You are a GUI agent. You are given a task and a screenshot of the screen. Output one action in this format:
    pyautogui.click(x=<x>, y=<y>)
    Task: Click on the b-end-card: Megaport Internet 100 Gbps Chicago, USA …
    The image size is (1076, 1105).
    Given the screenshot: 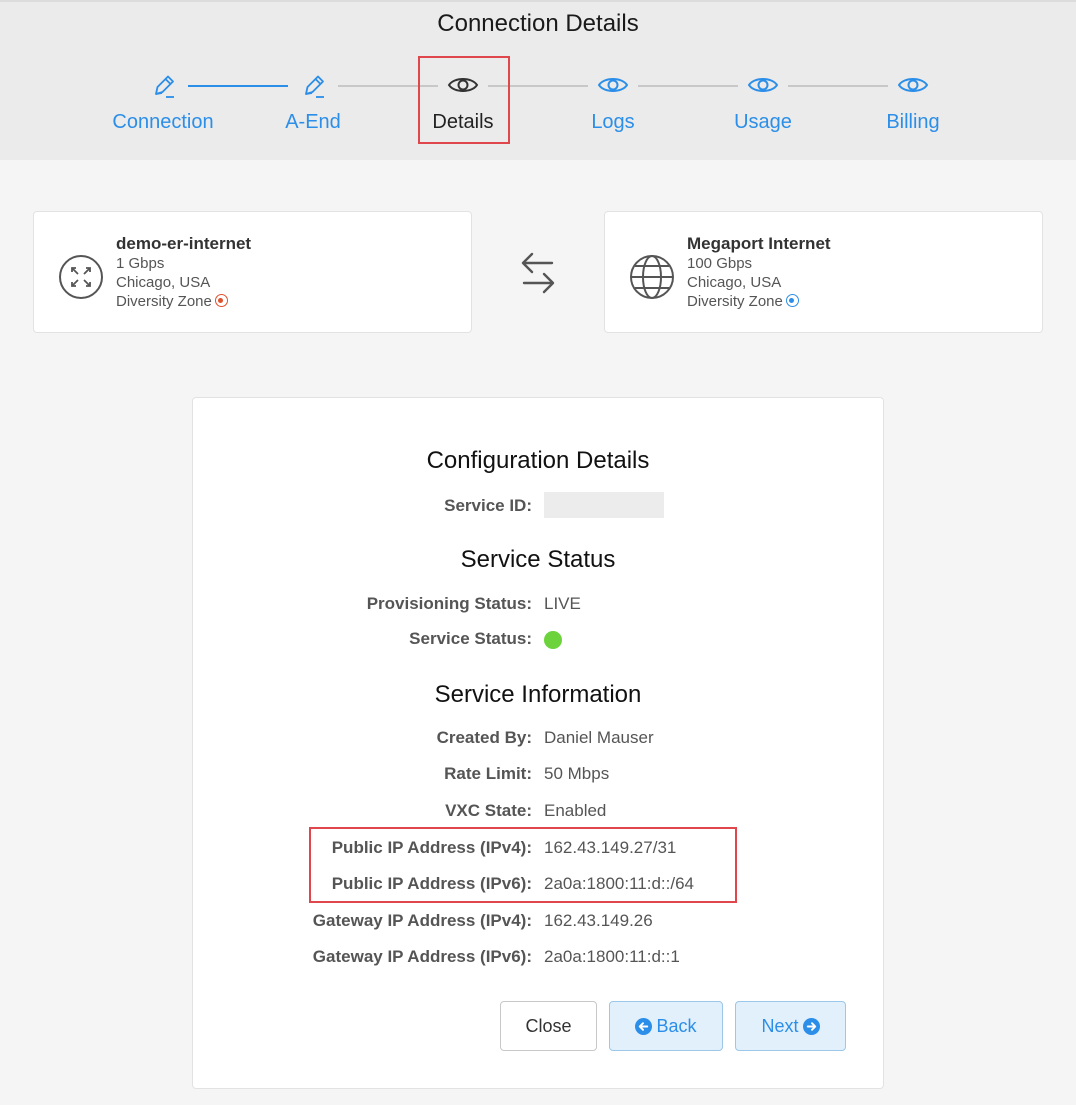 What is the action you would take?
    pyautogui.click(x=823, y=272)
    